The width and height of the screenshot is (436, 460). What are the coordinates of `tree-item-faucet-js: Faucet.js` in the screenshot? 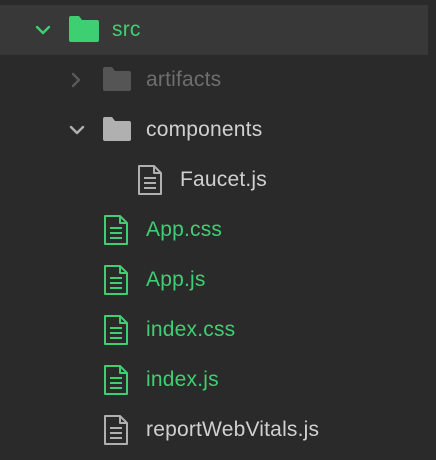 It's located at (218, 180).